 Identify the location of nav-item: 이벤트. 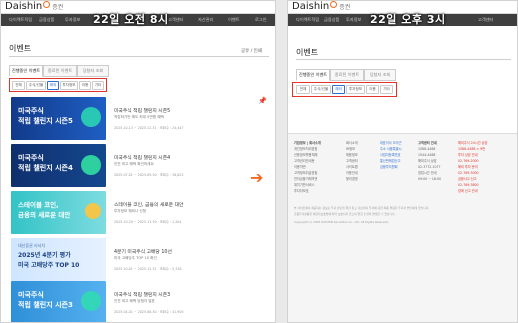
(234, 20).